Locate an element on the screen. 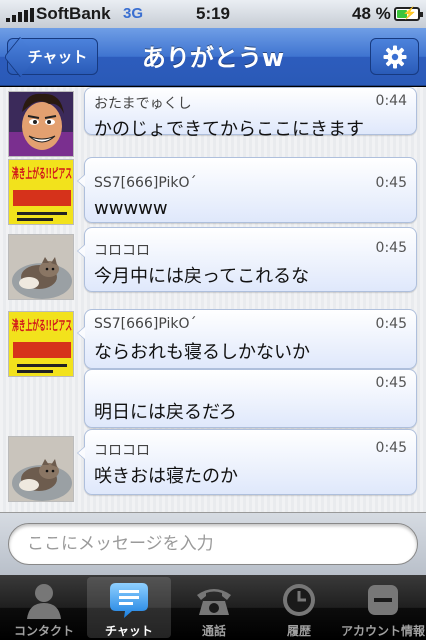 The width and height of the screenshot is (426, 640). tab-bar: コンタクト チャット 通話 履歴 アカウント情報 is located at coordinates (213, 607).